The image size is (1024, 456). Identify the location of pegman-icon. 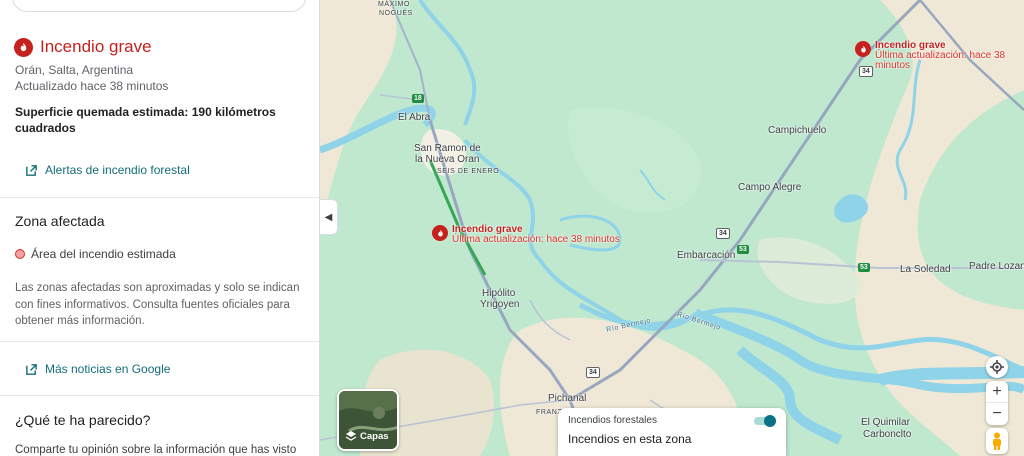
(997, 441).